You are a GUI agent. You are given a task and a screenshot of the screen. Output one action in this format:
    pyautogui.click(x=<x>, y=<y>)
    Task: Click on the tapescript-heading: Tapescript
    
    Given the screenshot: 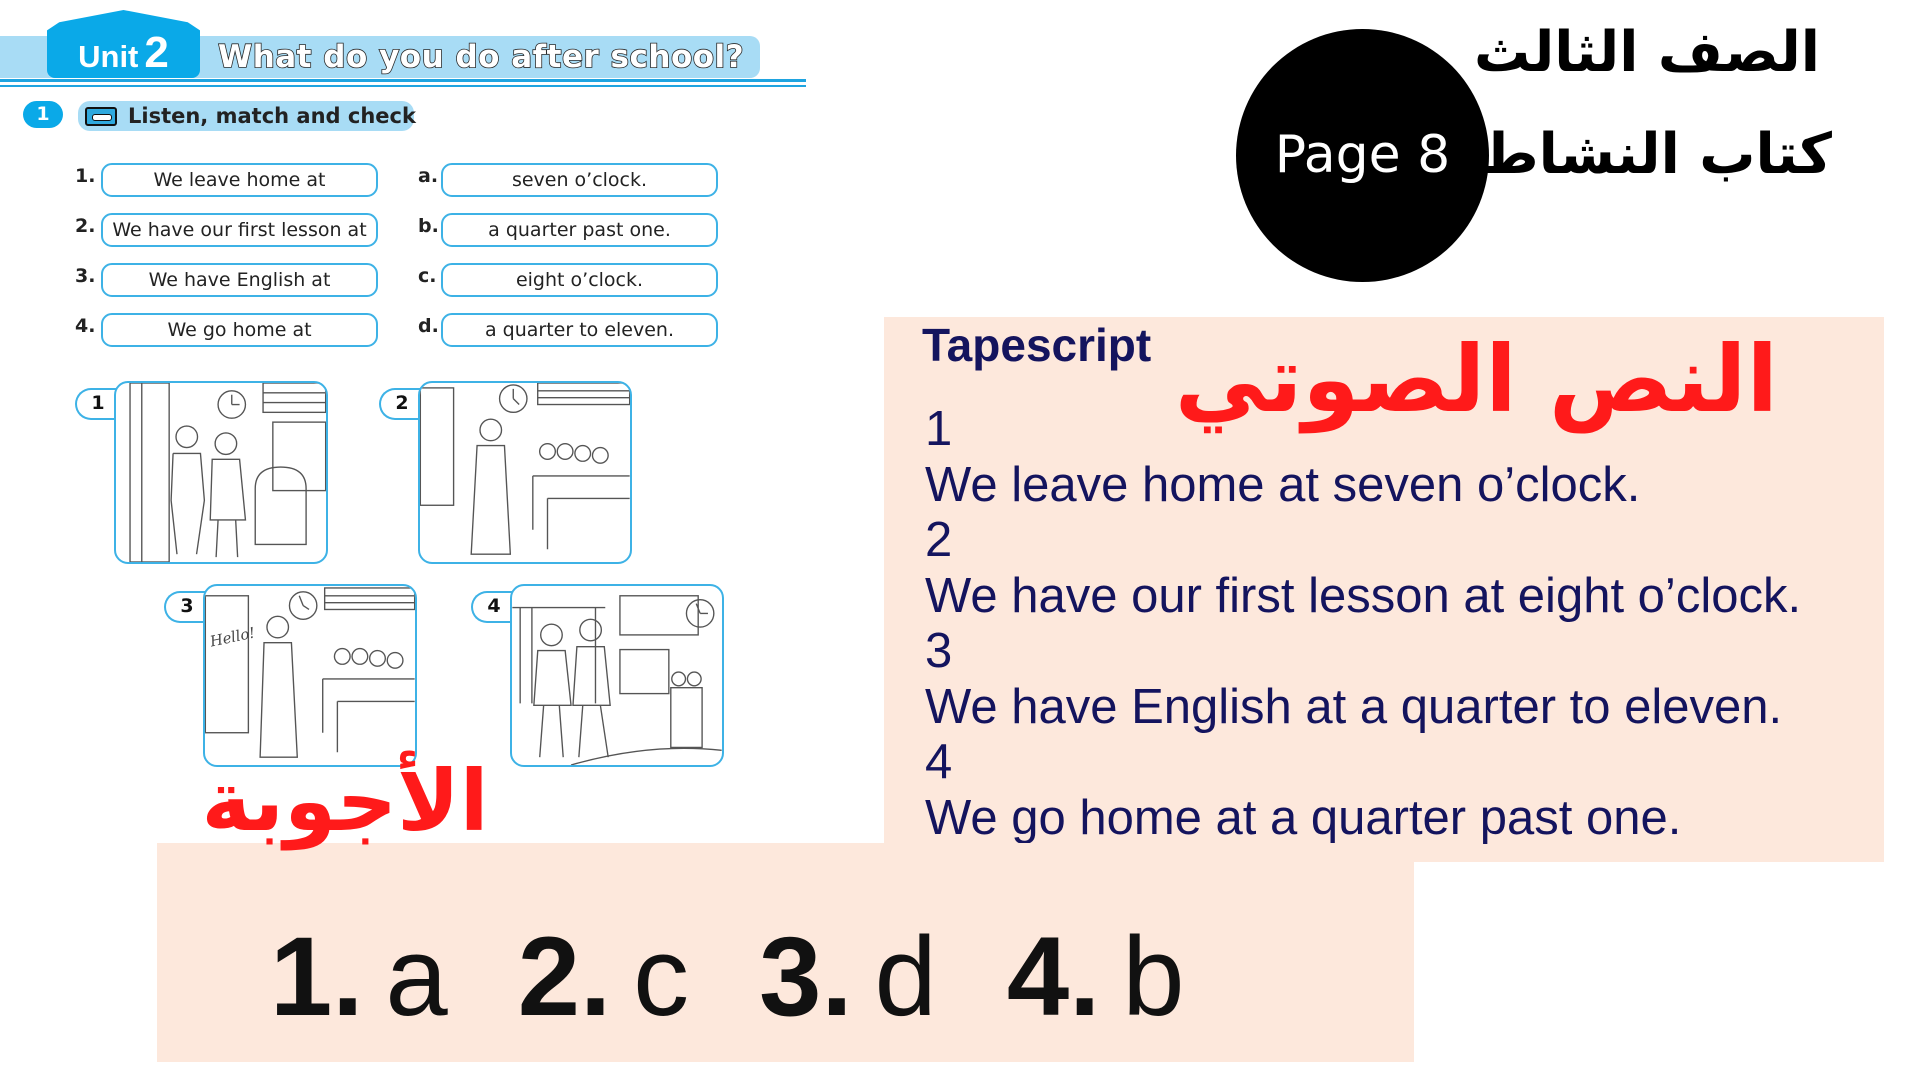 What is the action you would take?
    pyautogui.click(x=1037, y=345)
    